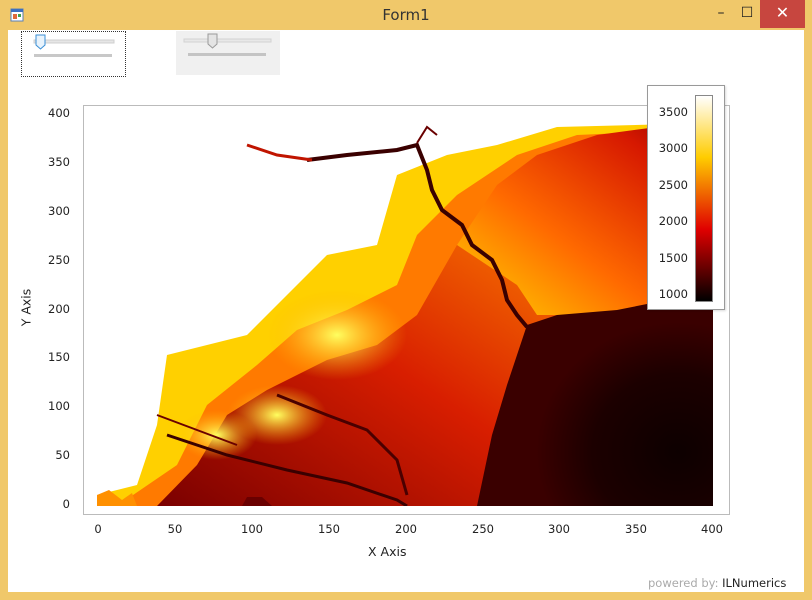 This screenshot has width=812, height=600. What do you see at coordinates (66, 504) in the screenshot?
I see `y-tick-label: 0` at bounding box center [66, 504].